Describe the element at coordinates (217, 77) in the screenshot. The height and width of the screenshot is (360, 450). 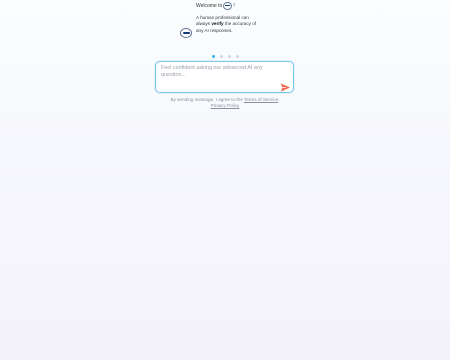
I see `chat-message-input` at that location.